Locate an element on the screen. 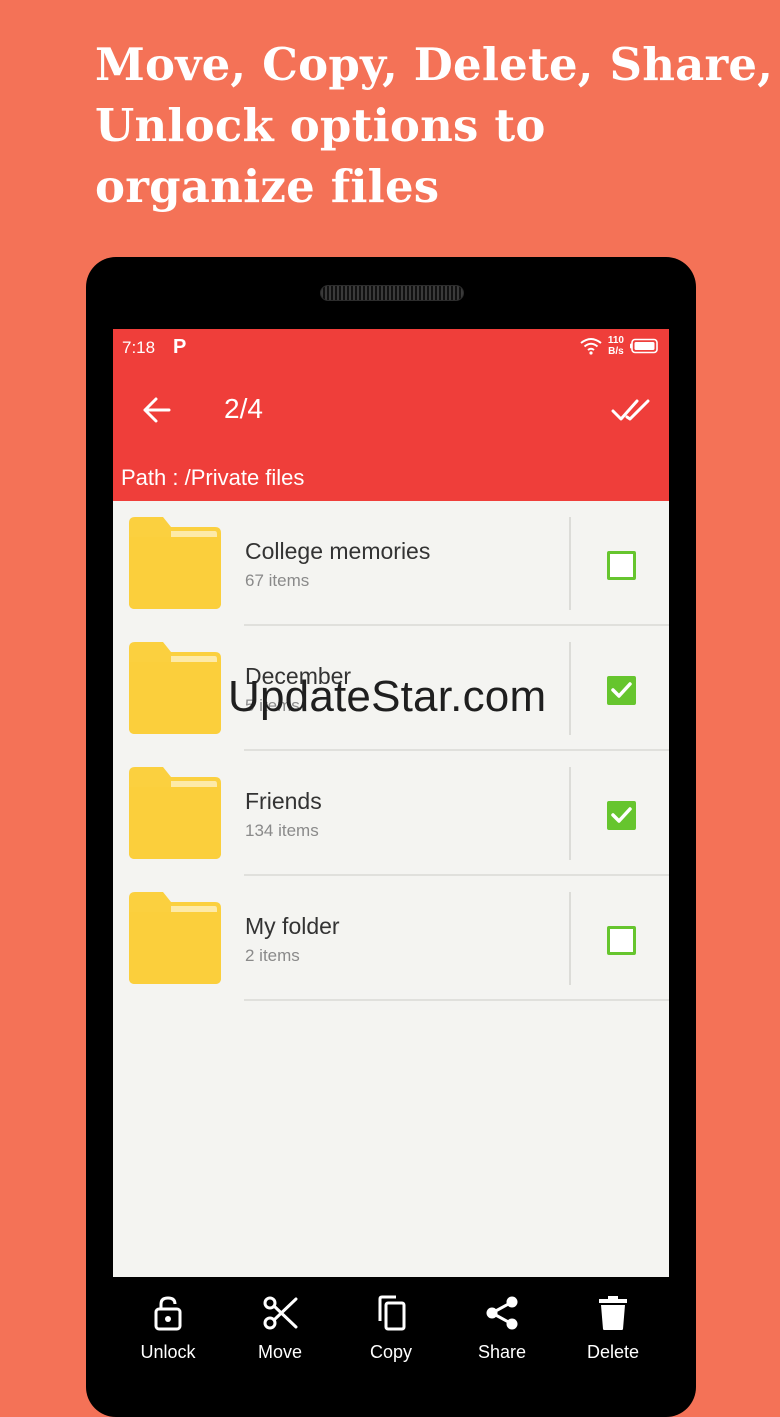  unlock-button: Unlock is located at coordinates (168, 1328).